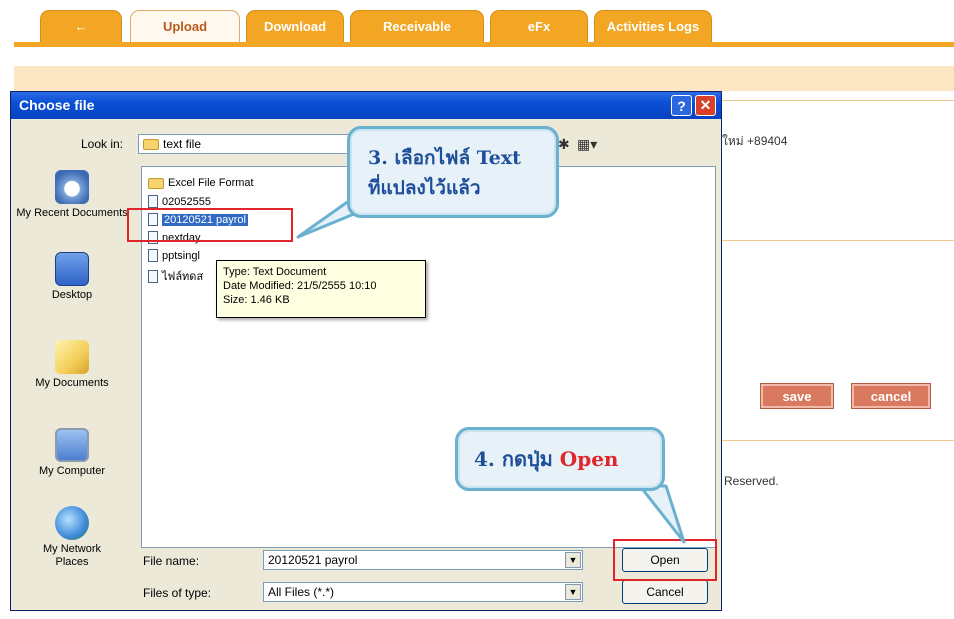  Describe the element at coordinates (72, 295) in the screenshot. I see `place-label: Desktop` at that location.